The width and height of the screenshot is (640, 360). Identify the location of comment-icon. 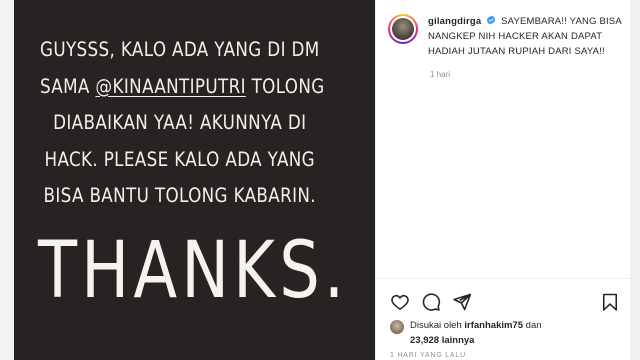
(431, 302).